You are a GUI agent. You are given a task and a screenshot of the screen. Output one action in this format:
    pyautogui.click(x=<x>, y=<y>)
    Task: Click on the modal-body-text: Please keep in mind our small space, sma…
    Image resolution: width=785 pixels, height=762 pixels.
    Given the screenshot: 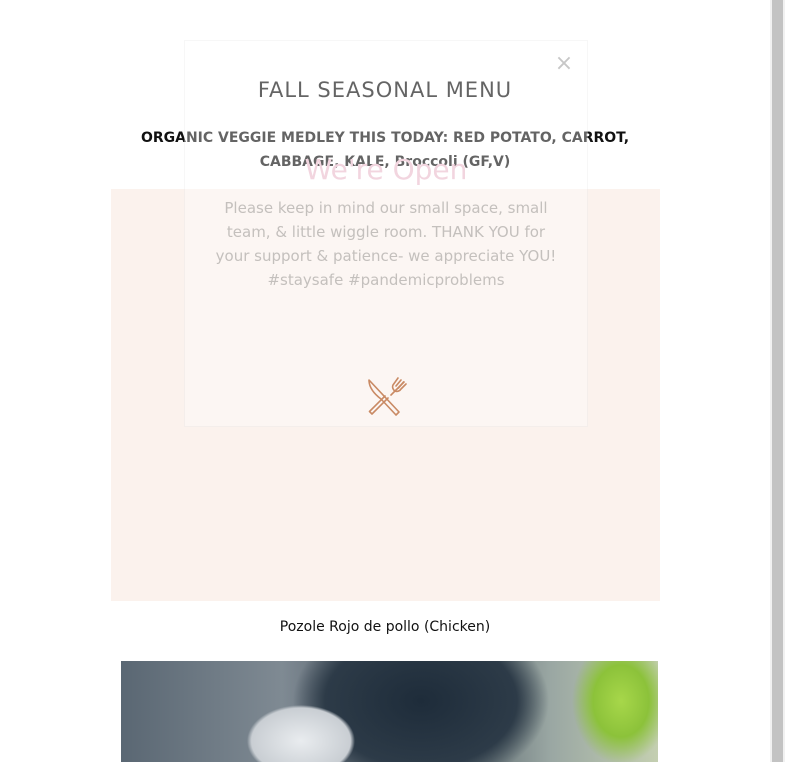 What is the action you would take?
    pyautogui.click(x=386, y=244)
    